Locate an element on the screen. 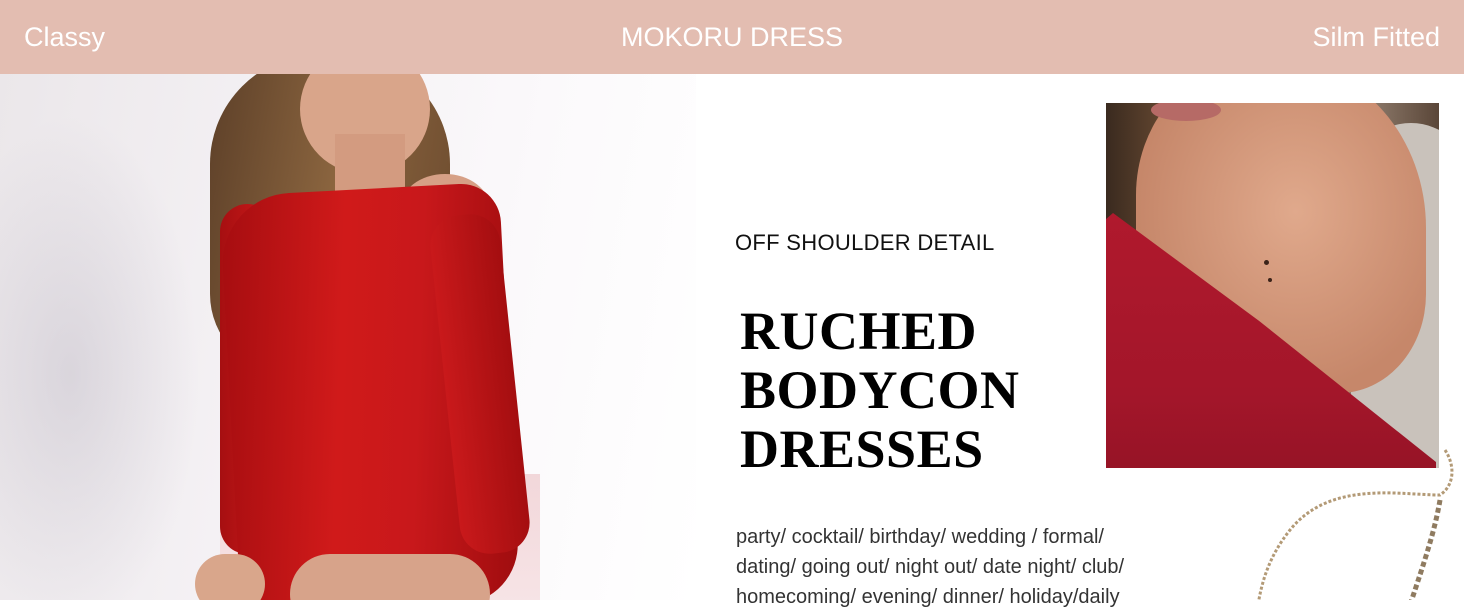  feature-subtitle: OFF SHOULDER DETAIL is located at coordinates (865, 242).